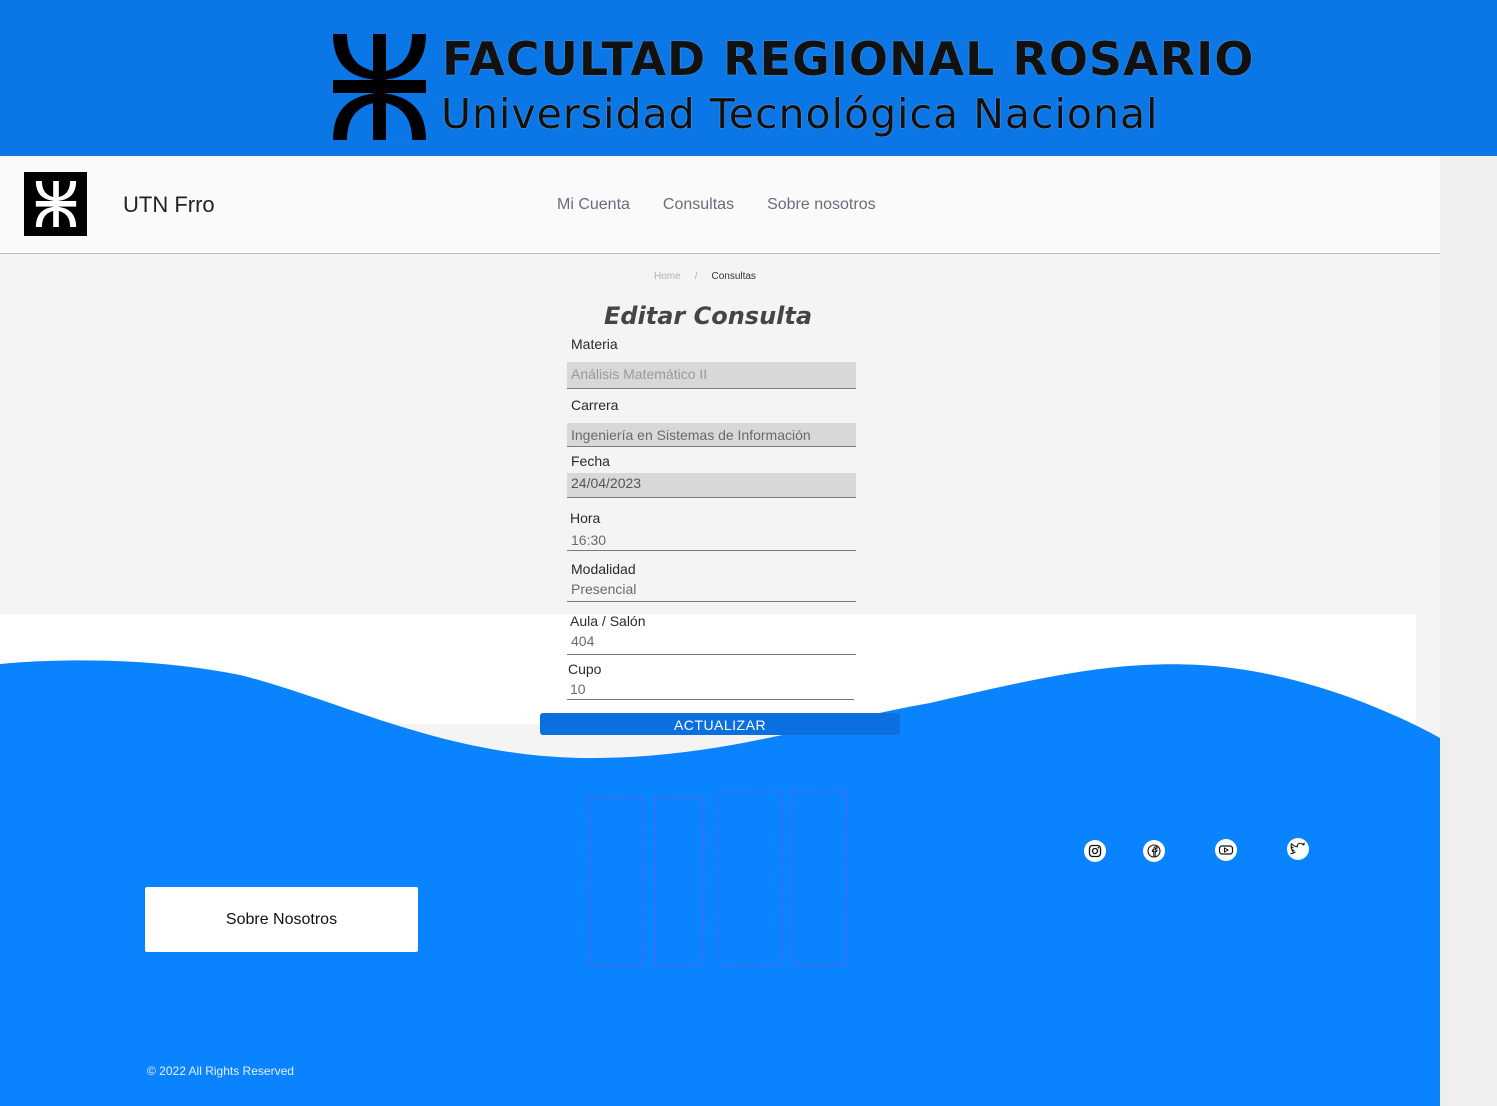 The width and height of the screenshot is (1497, 1106). Describe the element at coordinates (711, 643) in the screenshot. I see `aula-input: 404` at that location.